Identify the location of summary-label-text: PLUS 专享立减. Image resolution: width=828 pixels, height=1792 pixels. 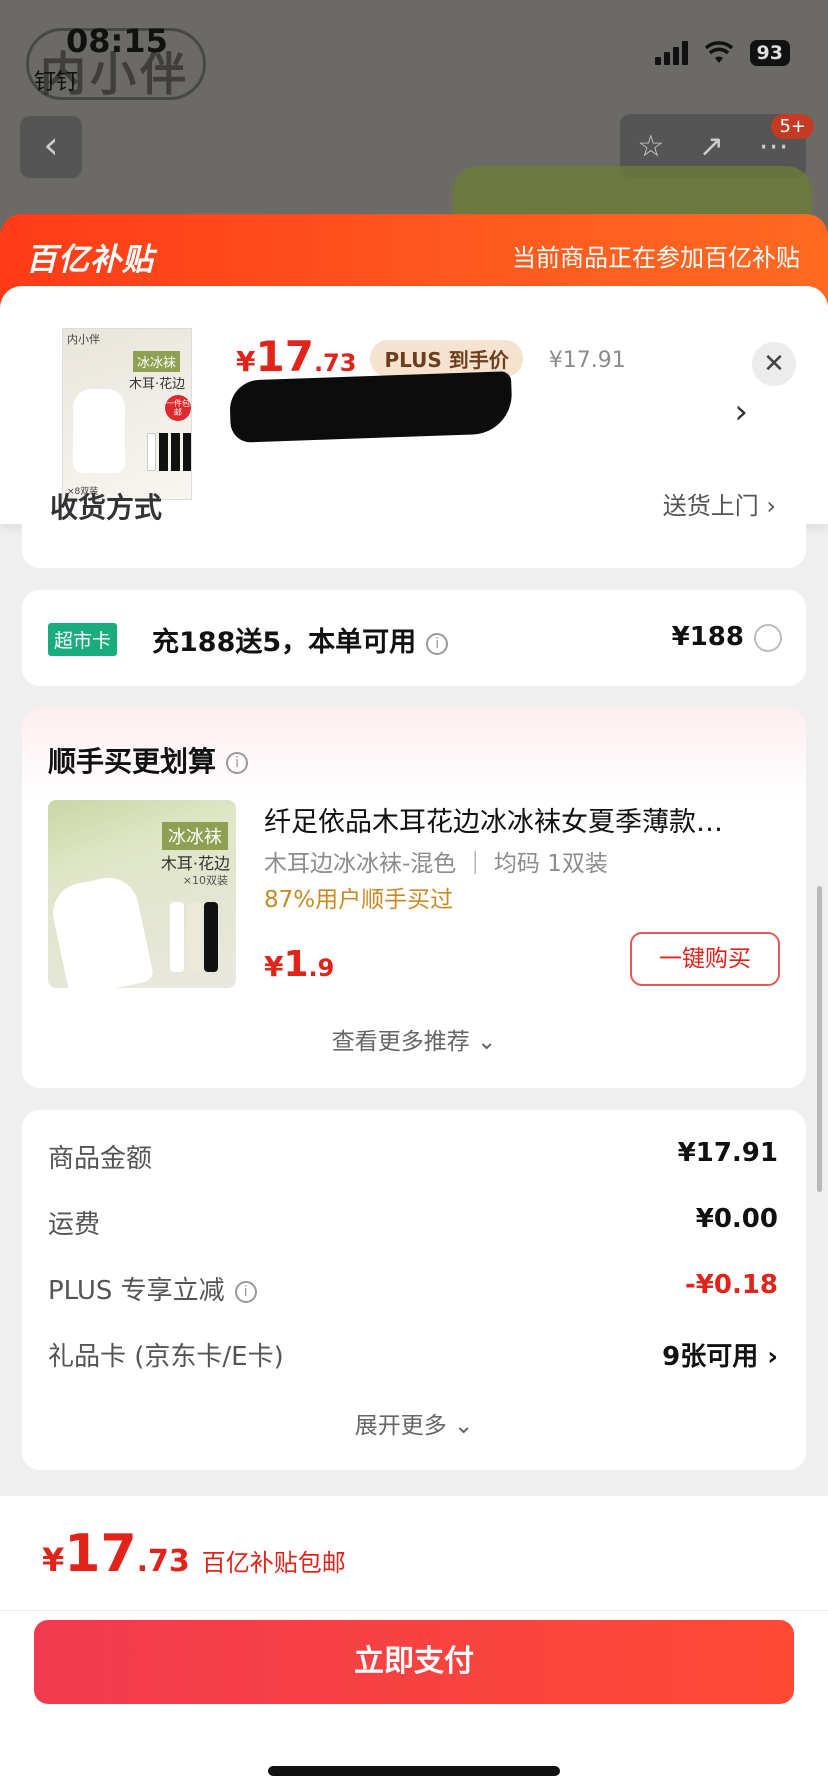
(136, 1291).